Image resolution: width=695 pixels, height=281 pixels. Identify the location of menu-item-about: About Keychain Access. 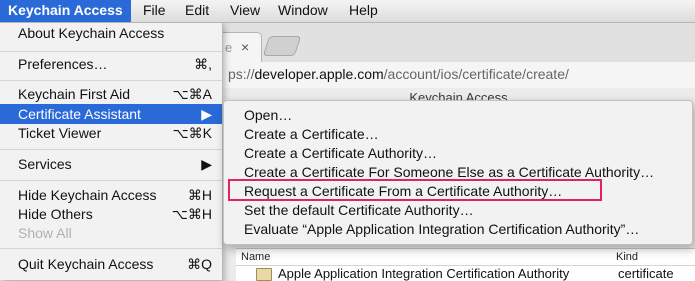
(111, 33).